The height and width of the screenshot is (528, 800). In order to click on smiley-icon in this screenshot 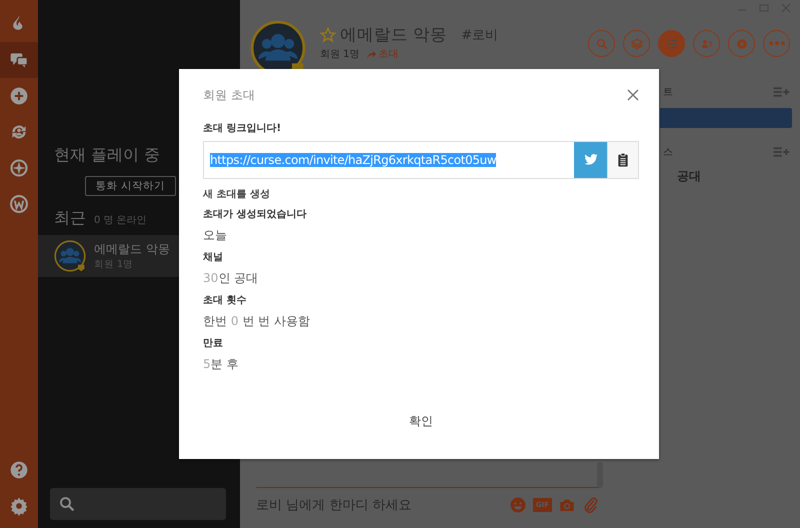, I will do `click(517, 505)`.